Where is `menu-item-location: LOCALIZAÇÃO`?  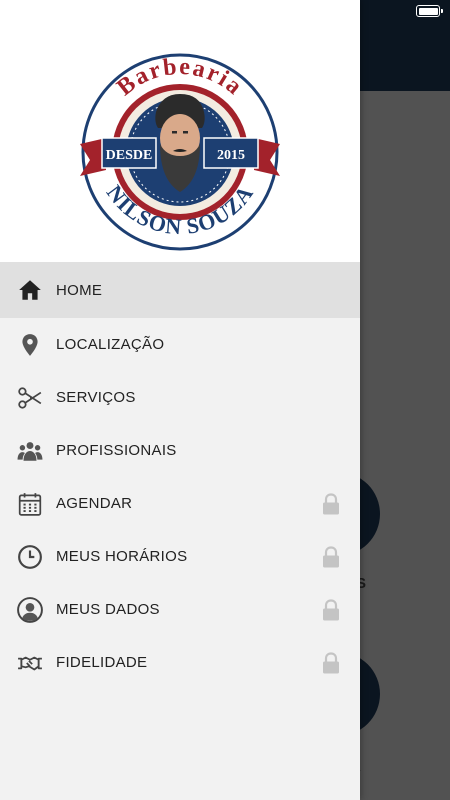 menu-item-location: LOCALIZAÇÃO is located at coordinates (180, 344).